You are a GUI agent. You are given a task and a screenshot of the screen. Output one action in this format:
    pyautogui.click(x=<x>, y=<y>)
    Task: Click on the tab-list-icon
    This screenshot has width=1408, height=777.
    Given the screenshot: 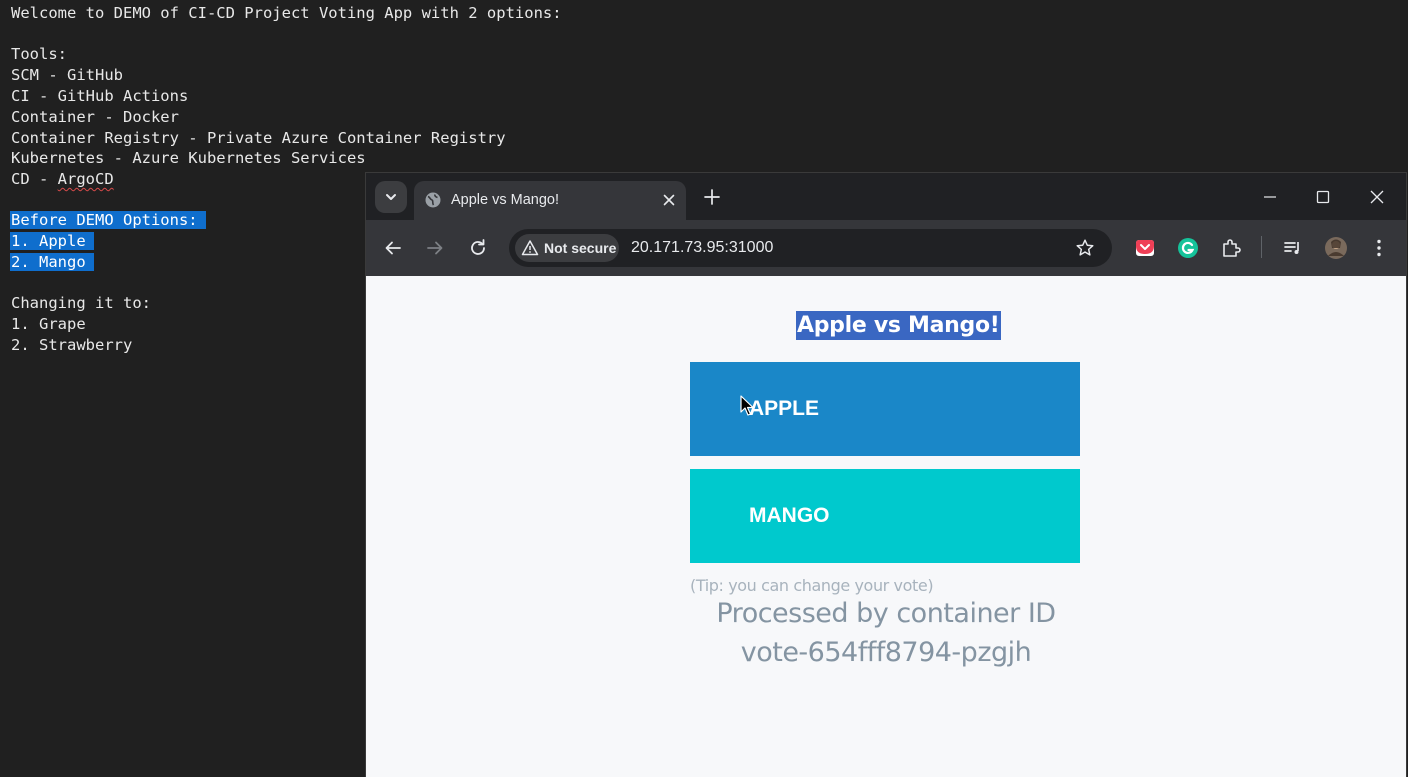 What is the action you would take?
    pyautogui.click(x=391, y=197)
    